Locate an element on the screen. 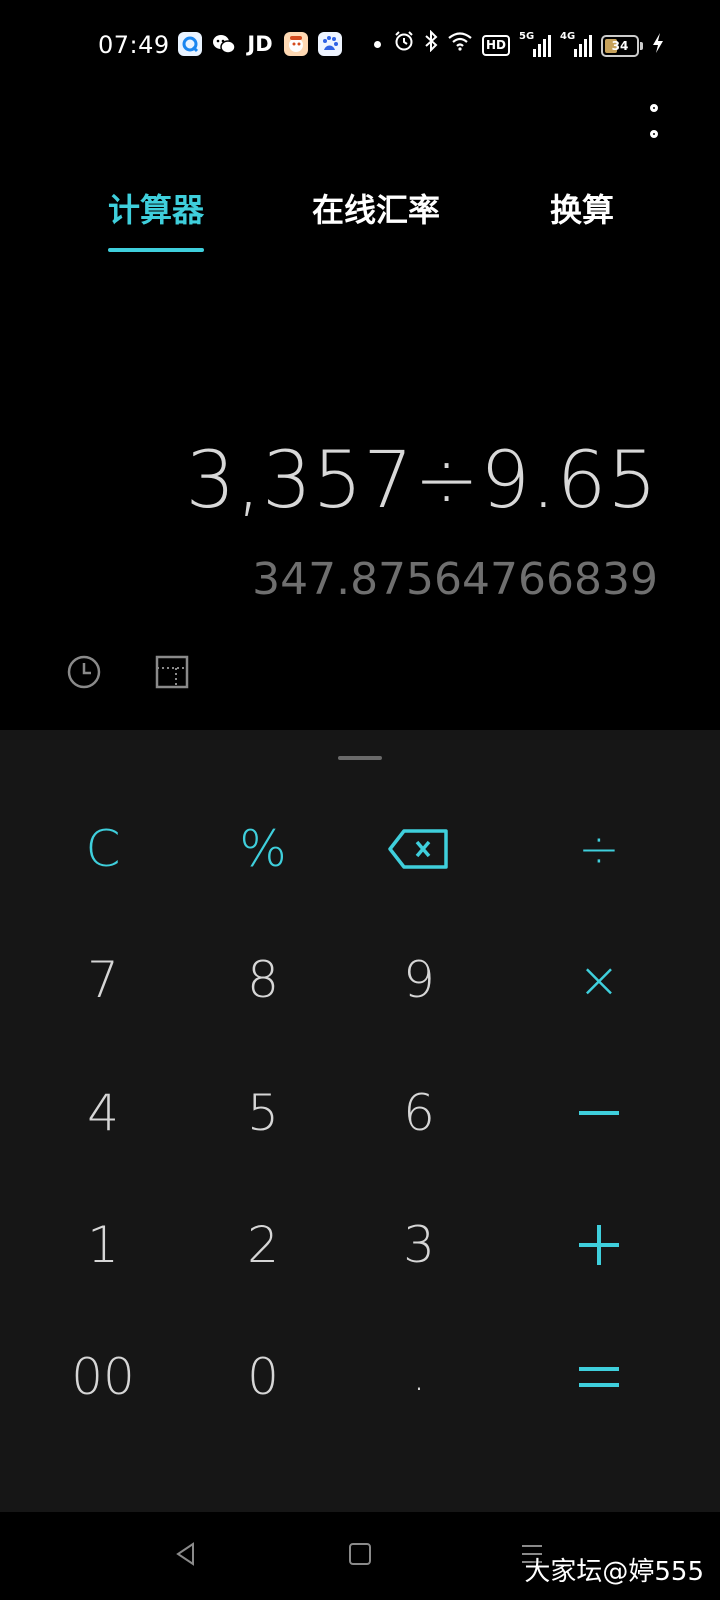 This screenshot has width=720, height=1600. key-1: 1 is located at coordinates (103, 1245).